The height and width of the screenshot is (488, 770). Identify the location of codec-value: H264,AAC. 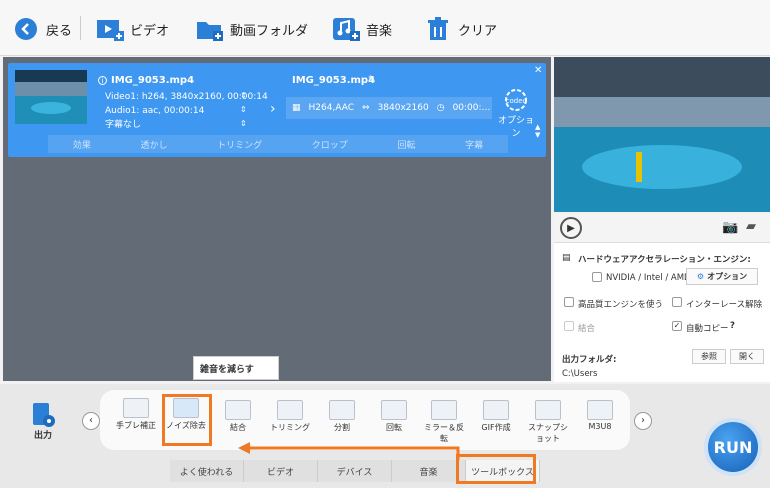
(331, 108).